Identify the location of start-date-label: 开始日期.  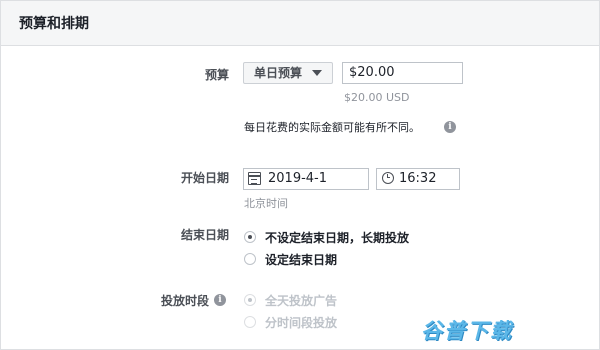
(204, 178).